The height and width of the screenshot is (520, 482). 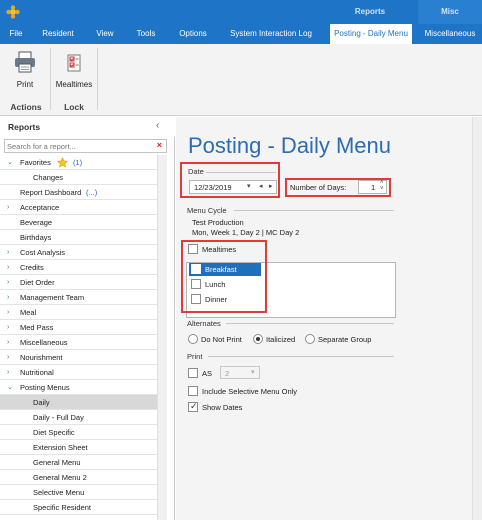 What do you see at coordinates (78, 252) in the screenshot?
I see `tree-item-cost-analysis: › Cost Analysis` at bounding box center [78, 252].